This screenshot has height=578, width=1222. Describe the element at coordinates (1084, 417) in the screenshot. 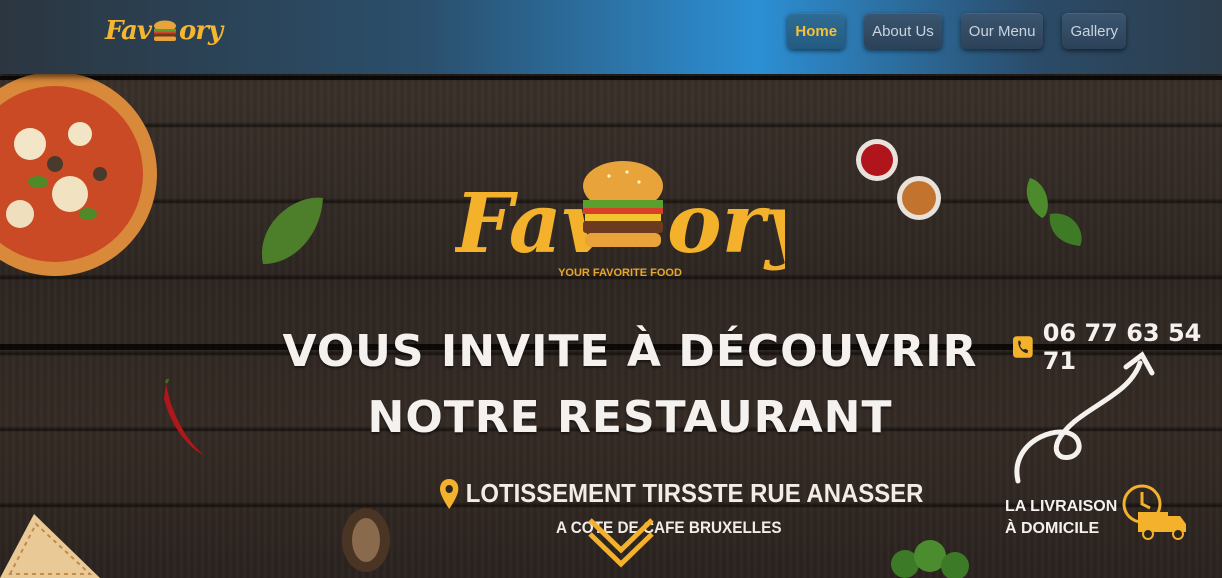

I see `curly-arrow-icon` at that location.